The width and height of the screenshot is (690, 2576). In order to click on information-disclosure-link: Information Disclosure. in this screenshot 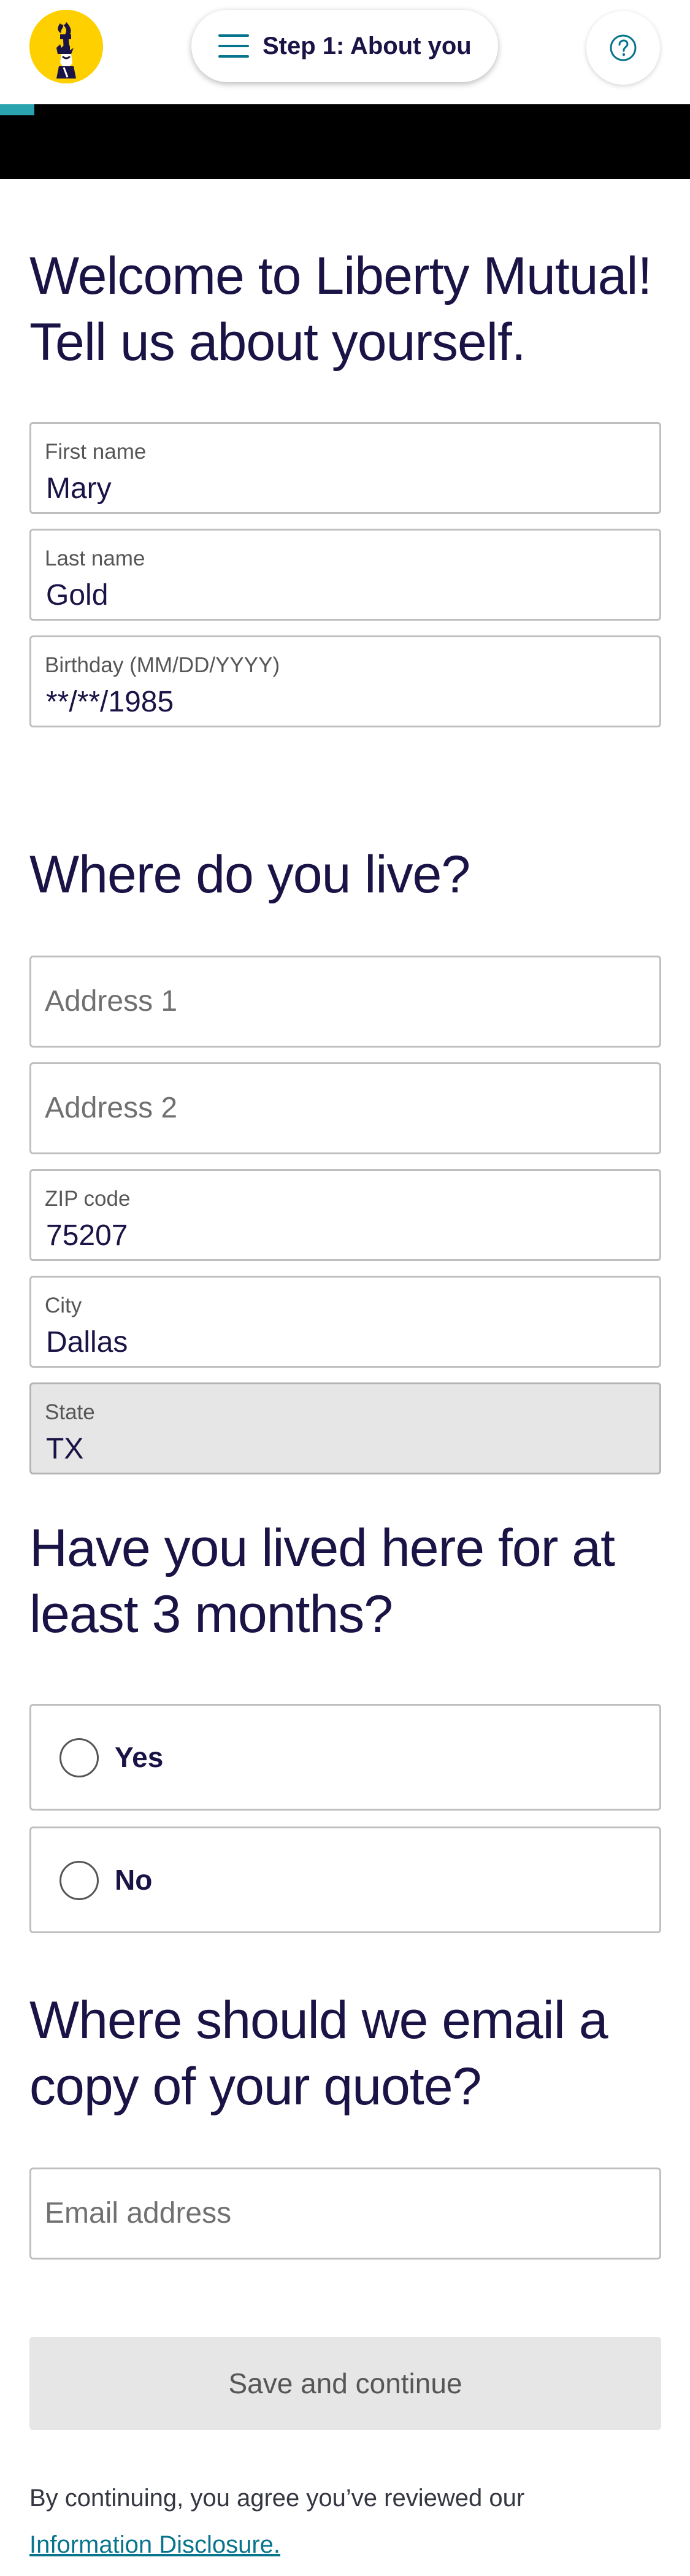, I will do `click(154, 2544)`.